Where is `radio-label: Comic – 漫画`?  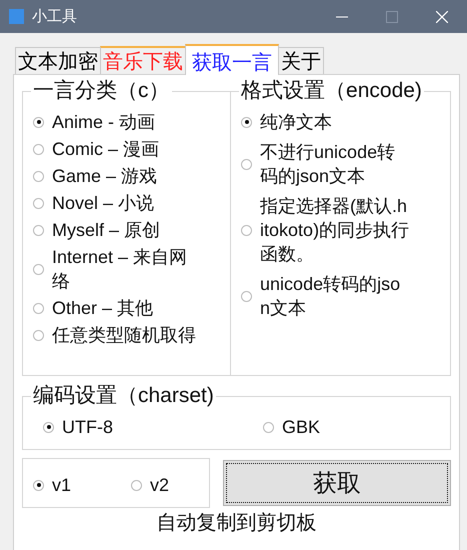 radio-label: Comic – 漫画 is located at coordinates (127, 149).